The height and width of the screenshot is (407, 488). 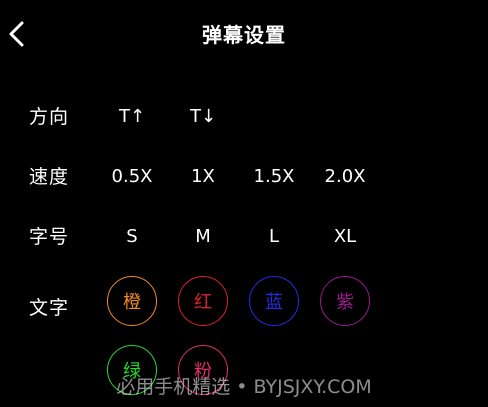 What do you see at coordinates (203, 177) in the screenshot?
I see `speed-option-1x: 1X` at bounding box center [203, 177].